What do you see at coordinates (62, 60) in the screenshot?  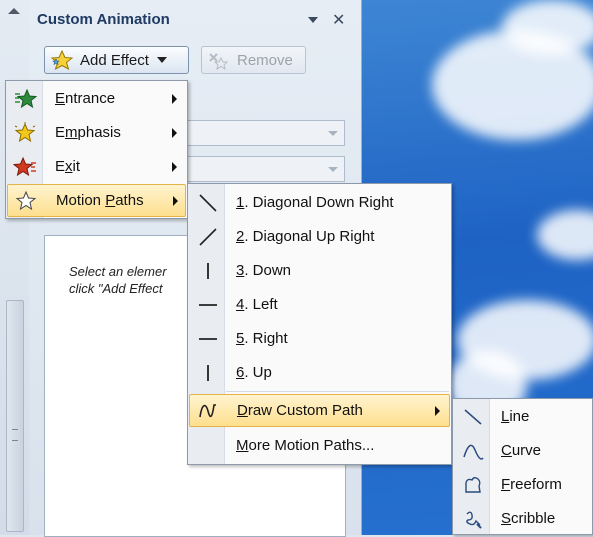 I see `add-effect-star-icon` at bounding box center [62, 60].